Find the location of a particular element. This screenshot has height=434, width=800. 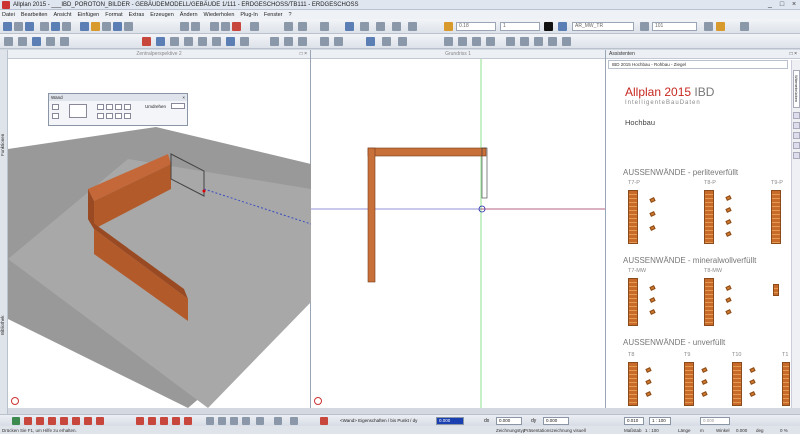

menu-fenster: Fenster is located at coordinates (273, 15).